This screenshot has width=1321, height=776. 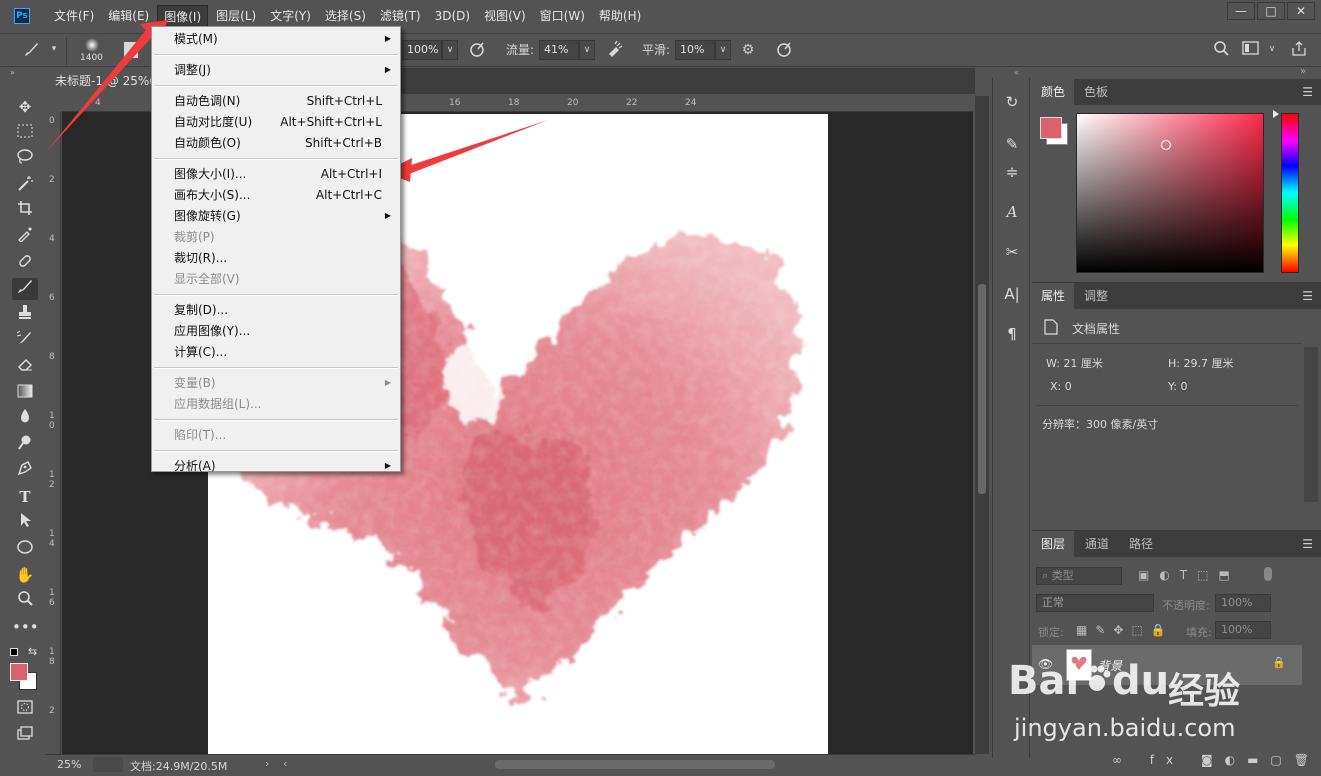 What do you see at coordinates (1012, 172) in the screenshot?
I see `adjust-sliders-icon: ≑` at bounding box center [1012, 172].